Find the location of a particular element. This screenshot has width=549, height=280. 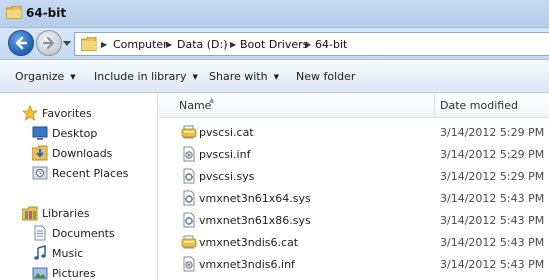

file-row: pvscsi.inf 3/14/2012 5:29 PM is located at coordinates (354, 154).